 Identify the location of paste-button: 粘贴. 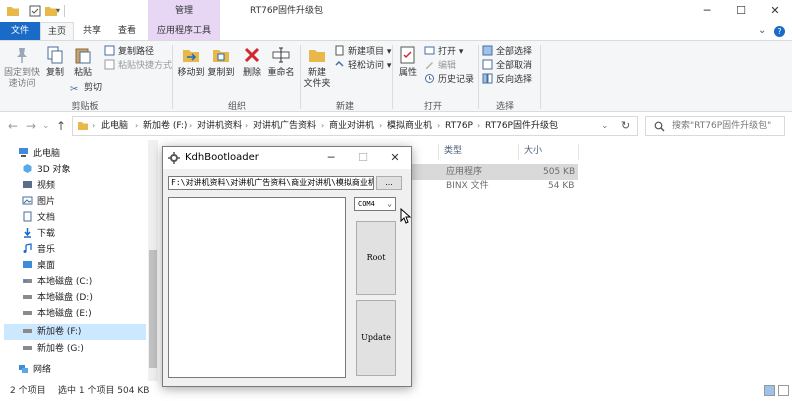
(83, 62).